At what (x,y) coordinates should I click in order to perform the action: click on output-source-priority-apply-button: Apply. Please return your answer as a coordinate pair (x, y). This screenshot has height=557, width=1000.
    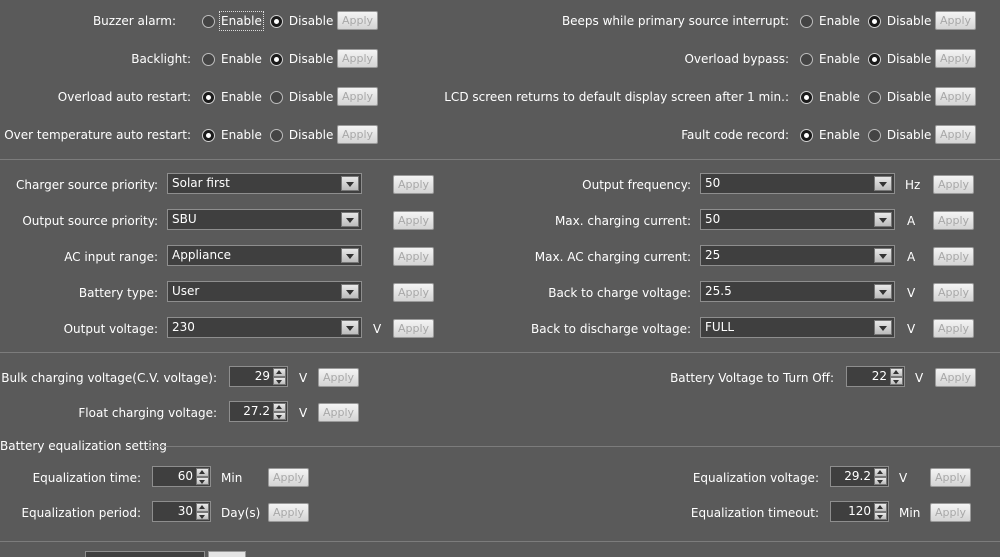
    Looking at the image, I should click on (414, 220).